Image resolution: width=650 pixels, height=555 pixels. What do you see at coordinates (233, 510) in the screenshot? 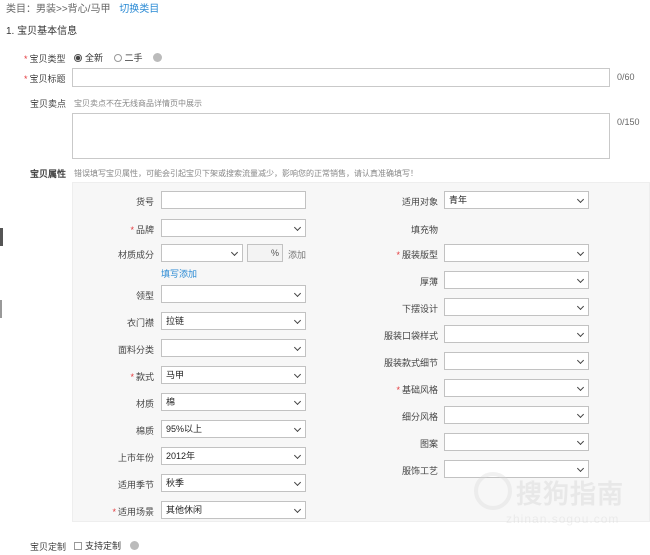
I see `attr-select-scene: 其他休闲` at bounding box center [233, 510].